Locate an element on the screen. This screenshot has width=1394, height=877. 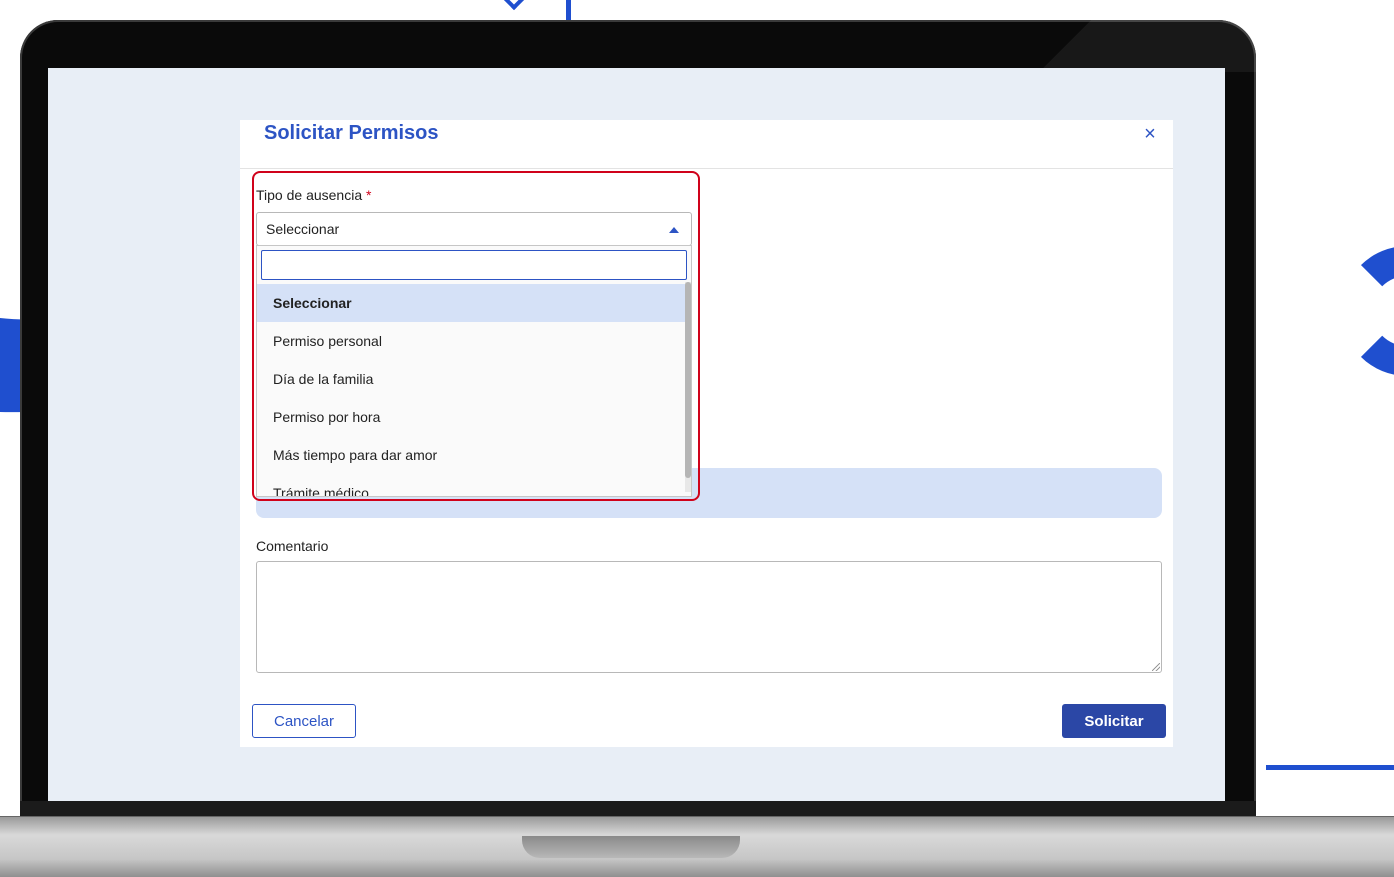
absence-type-label: Tipo de ausencia * is located at coordinates (313, 195).